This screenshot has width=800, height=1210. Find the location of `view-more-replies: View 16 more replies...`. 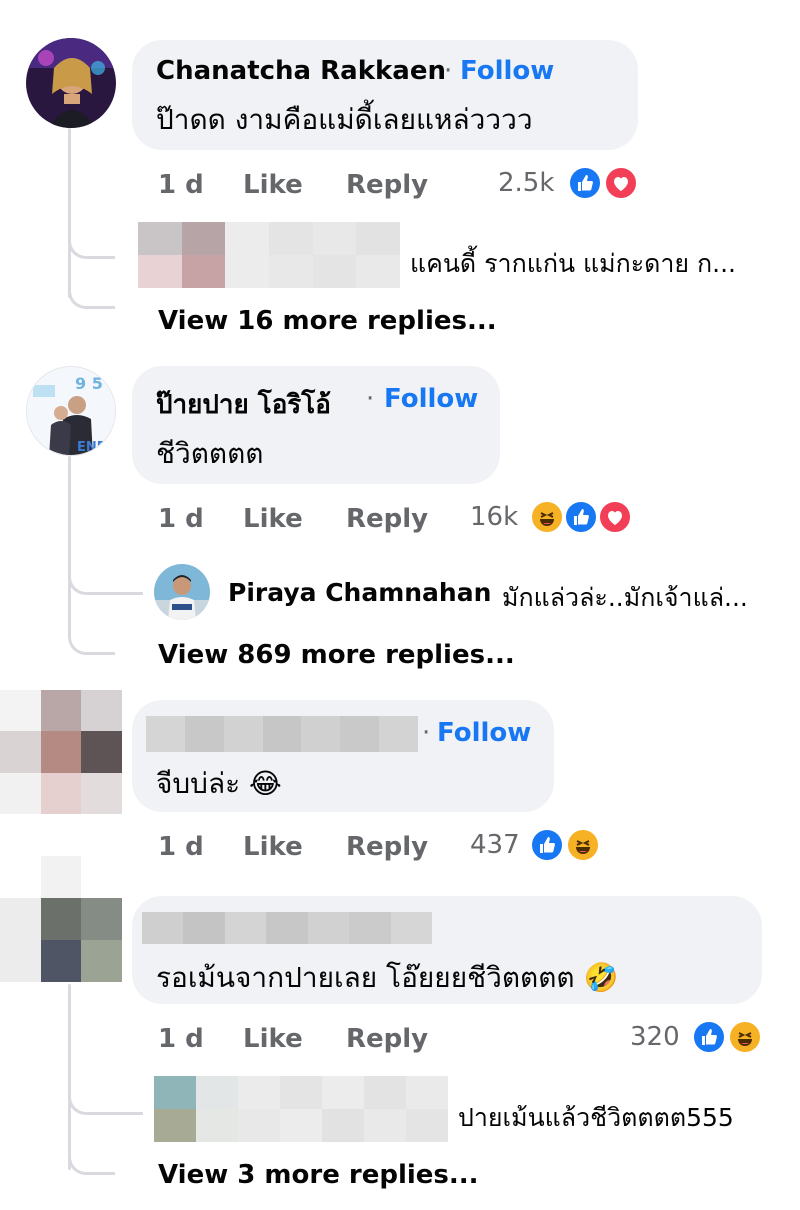

view-more-replies: View 16 more replies... is located at coordinates (327, 321).